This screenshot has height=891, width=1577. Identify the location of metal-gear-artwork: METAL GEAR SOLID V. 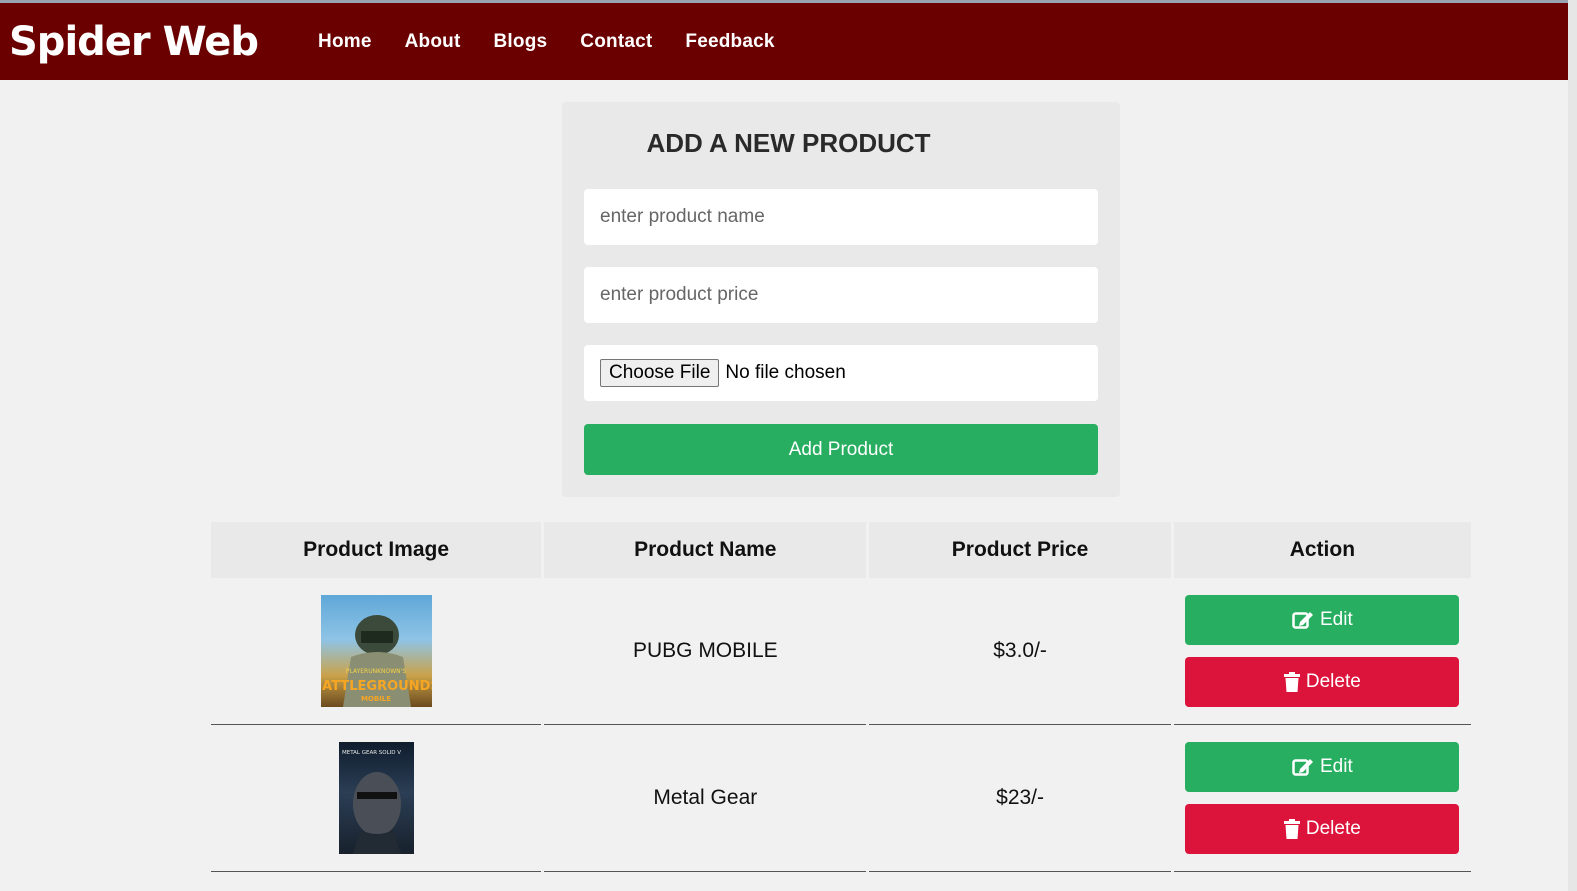
(371, 802).